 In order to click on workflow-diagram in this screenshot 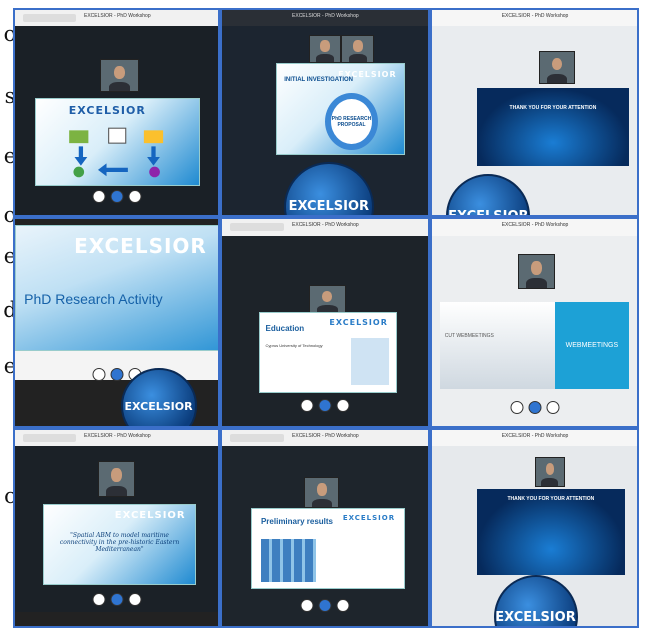, I will do `click(116, 152)`.